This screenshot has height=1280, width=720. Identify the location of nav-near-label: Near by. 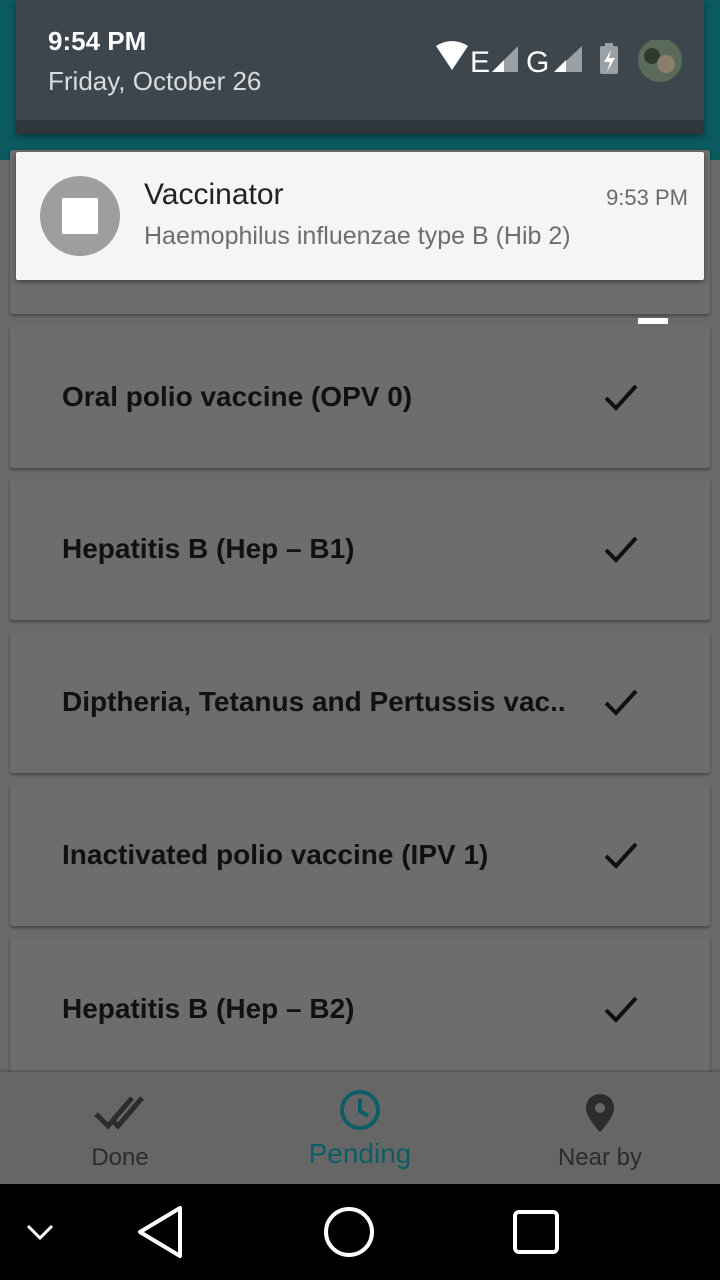
(600, 1157).